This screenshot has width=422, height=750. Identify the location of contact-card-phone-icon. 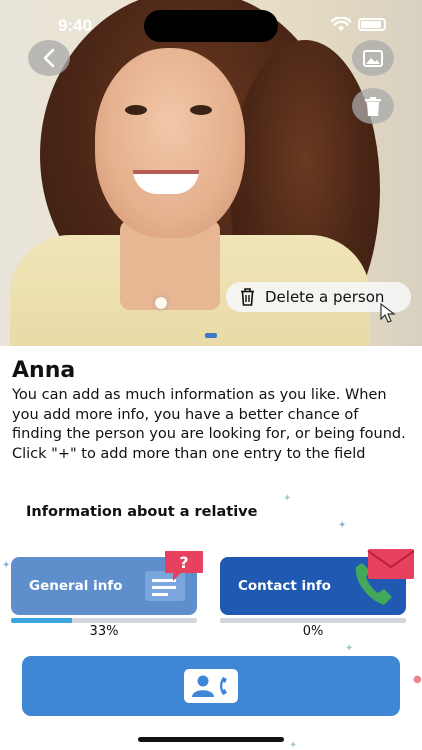
(211, 686).